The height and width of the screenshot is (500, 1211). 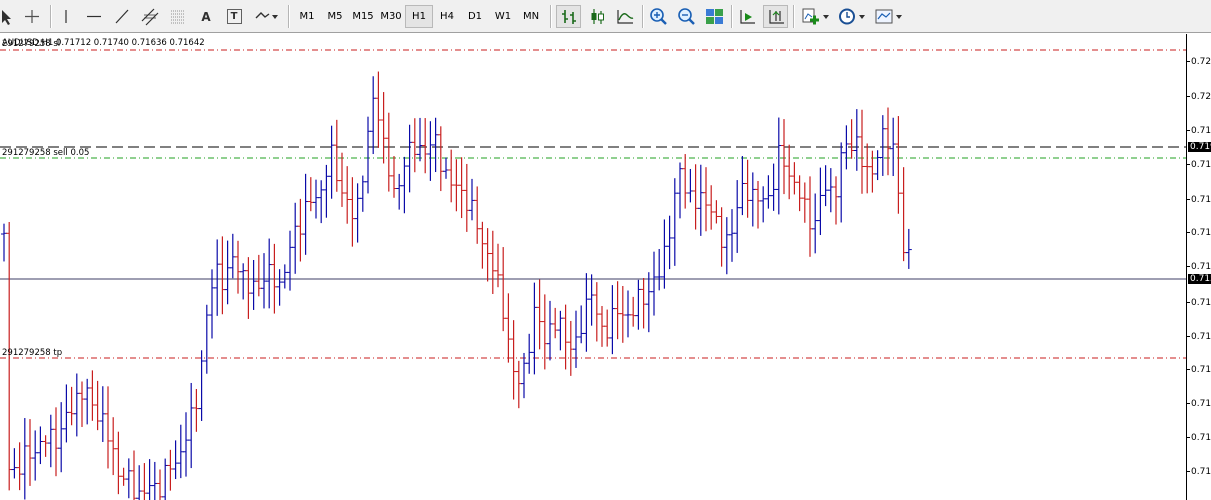 What do you see at coordinates (1199, 131) in the screenshot?
I see `price-label: 0.719` at bounding box center [1199, 131].